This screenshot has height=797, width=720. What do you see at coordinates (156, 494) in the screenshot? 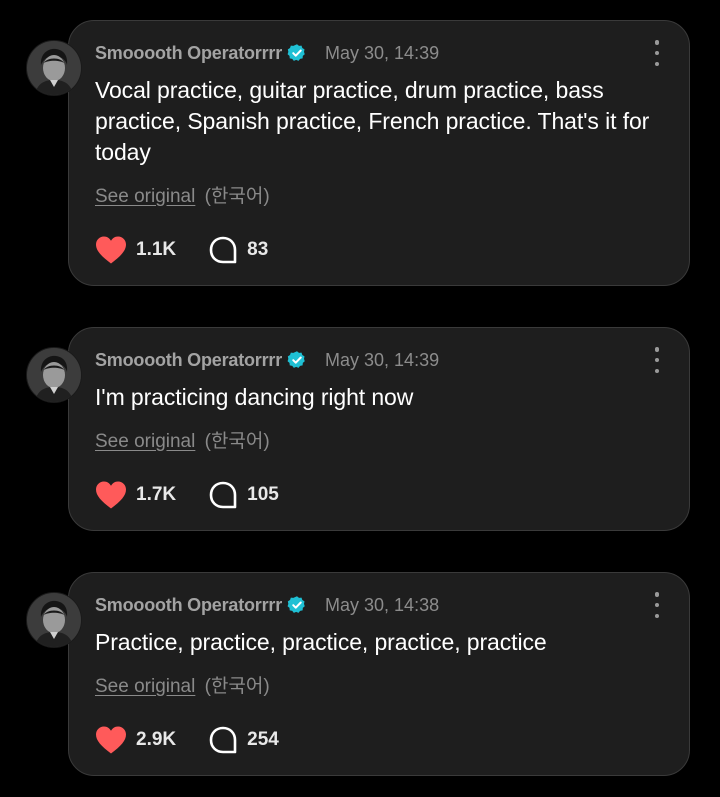
I see `like-count: 1.7K` at bounding box center [156, 494].